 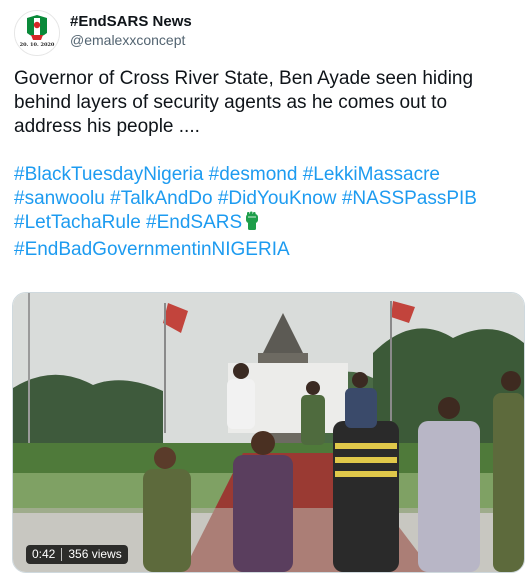 I want to click on hashtag-line-3: #LetTachaRule #EndSARS, so click(x=266, y=224).